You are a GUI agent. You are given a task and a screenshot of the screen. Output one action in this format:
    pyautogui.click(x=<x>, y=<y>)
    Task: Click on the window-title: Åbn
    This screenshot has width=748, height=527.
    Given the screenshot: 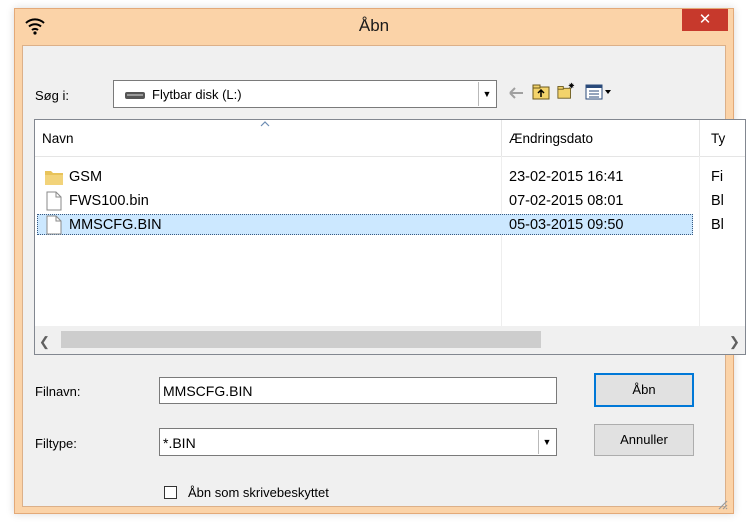 What is the action you would take?
    pyautogui.click(x=374, y=25)
    